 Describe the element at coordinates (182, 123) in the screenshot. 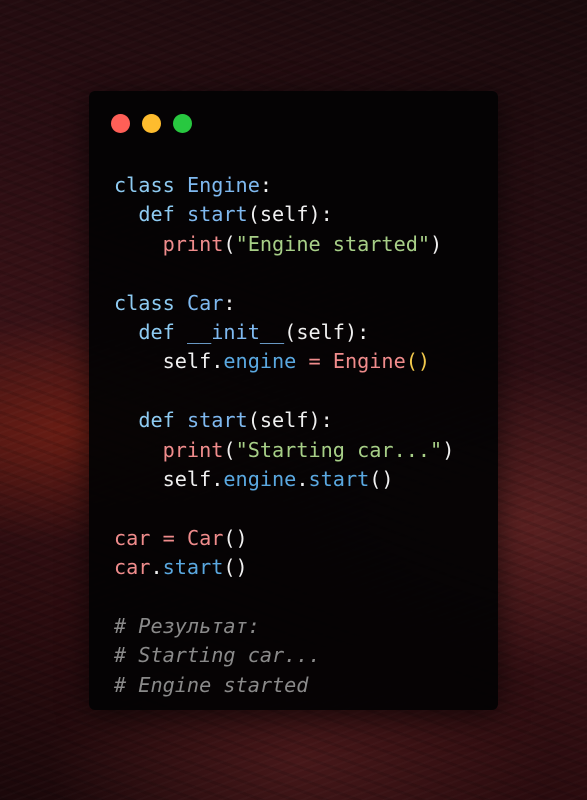

I see `maximize-dot-icon` at that location.